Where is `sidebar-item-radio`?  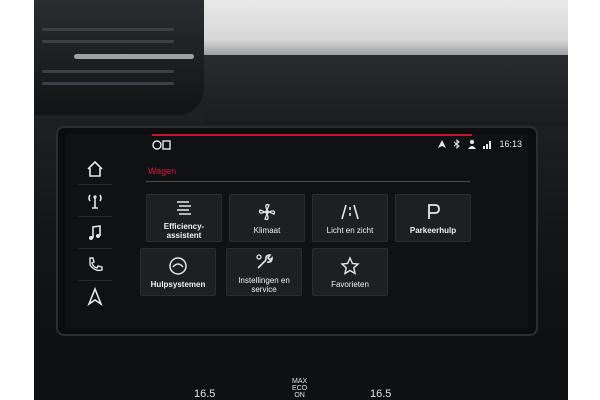 sidebar-item-radio is located at coordinates (95, 201).